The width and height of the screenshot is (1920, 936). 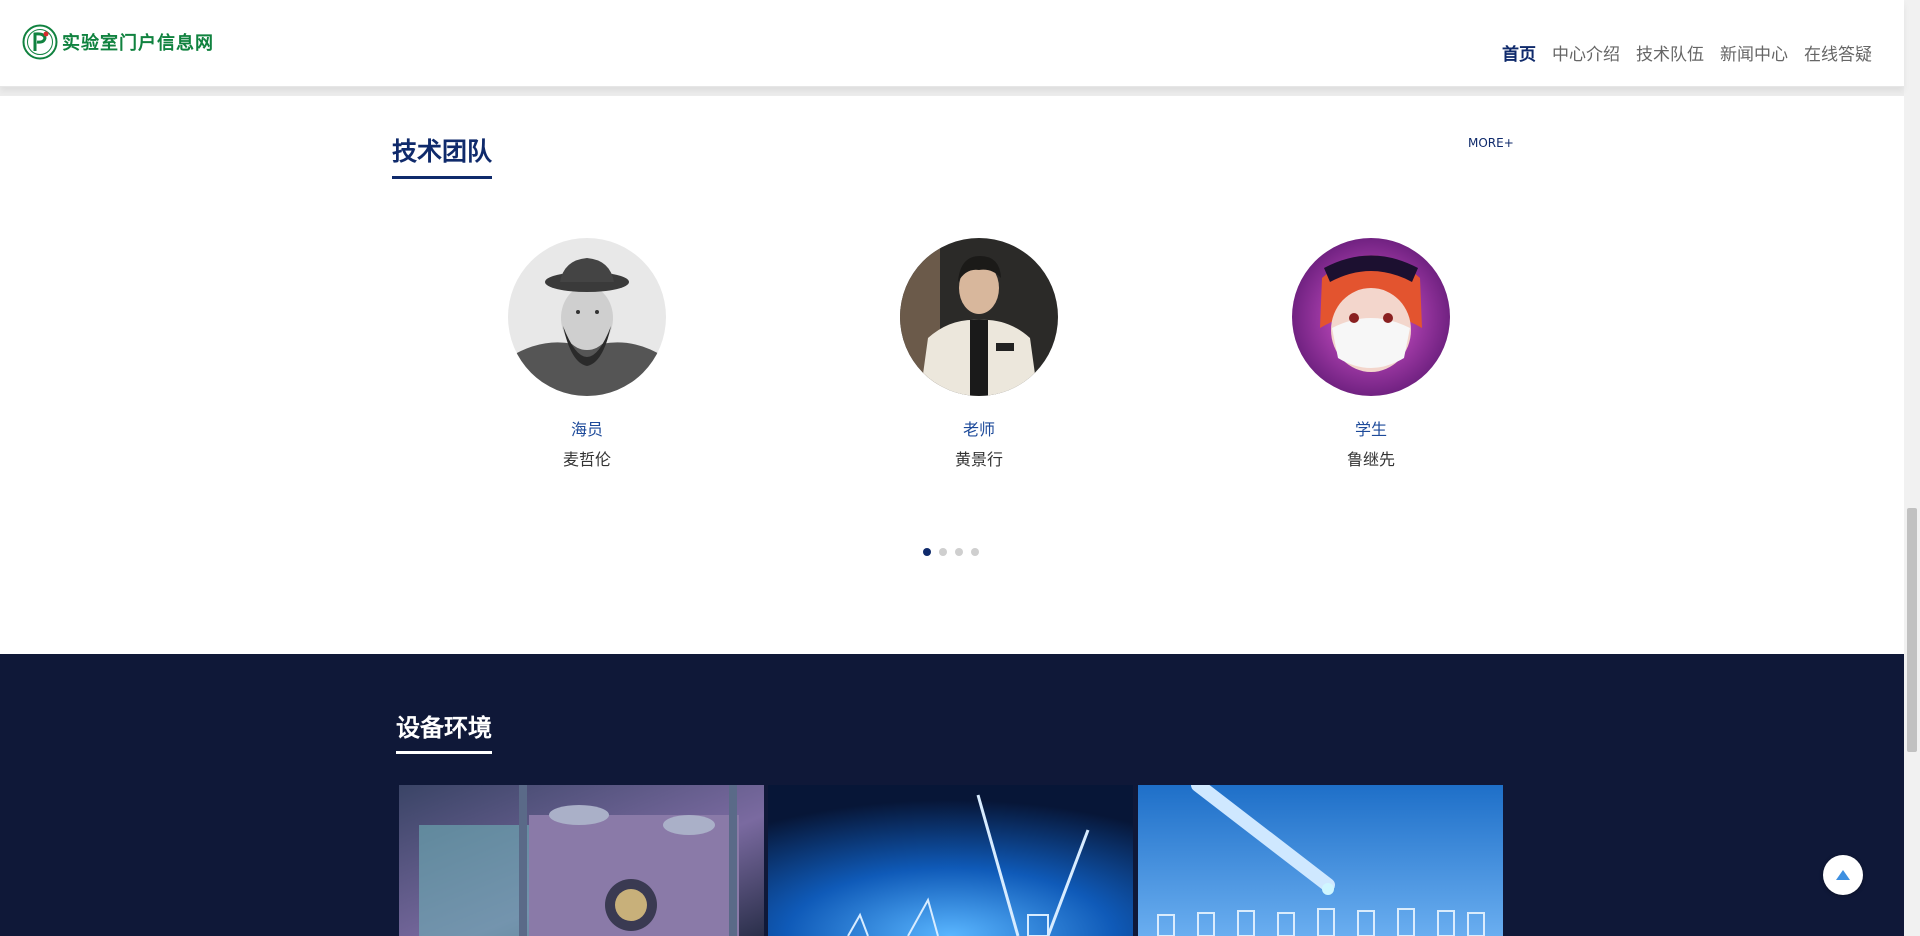 I want to click on nav-news: 新闻中心, so click(x=1754, y=52).